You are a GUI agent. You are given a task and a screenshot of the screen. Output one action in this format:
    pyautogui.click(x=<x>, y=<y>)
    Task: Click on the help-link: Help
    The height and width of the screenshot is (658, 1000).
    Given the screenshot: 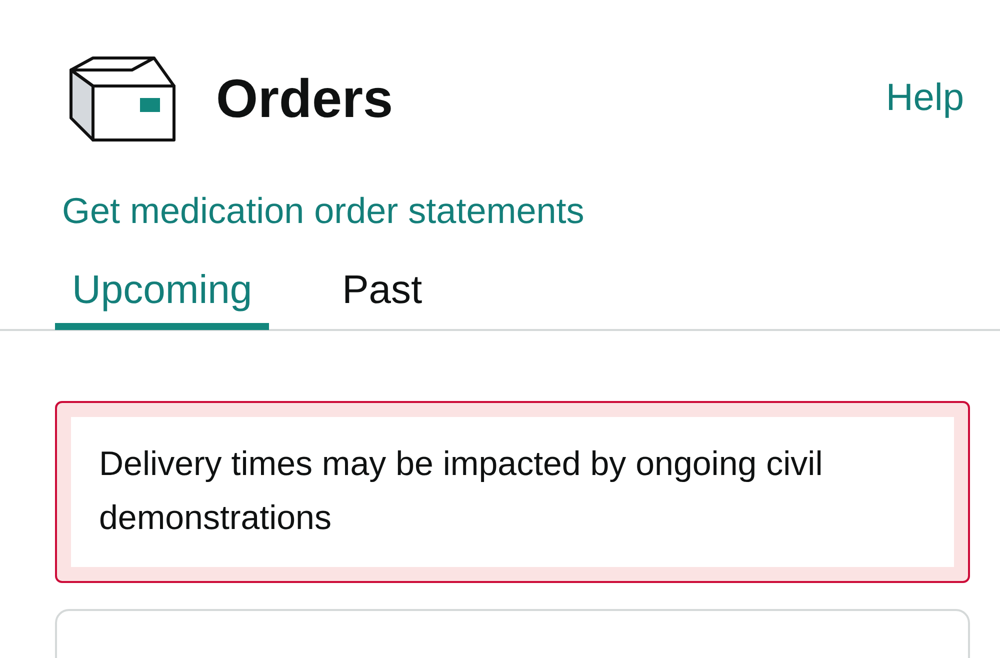 What is the action you would take?
    pyautogui.click(x=925, y=98)
    